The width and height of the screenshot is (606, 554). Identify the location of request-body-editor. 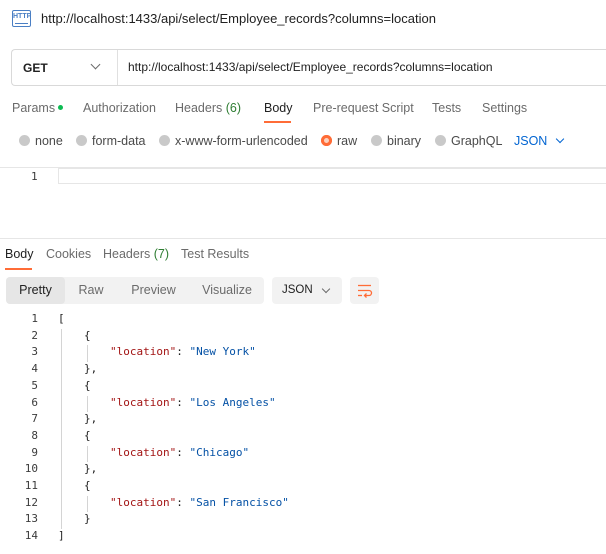
(332, 176).